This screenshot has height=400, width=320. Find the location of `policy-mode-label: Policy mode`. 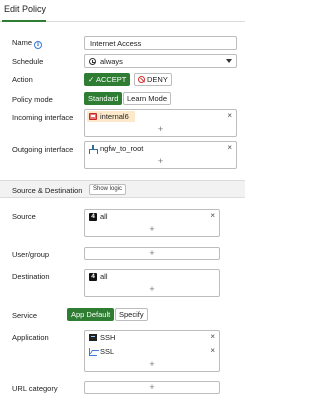

policy-mode-label: Policy mode is located at coordinates (32, 99).